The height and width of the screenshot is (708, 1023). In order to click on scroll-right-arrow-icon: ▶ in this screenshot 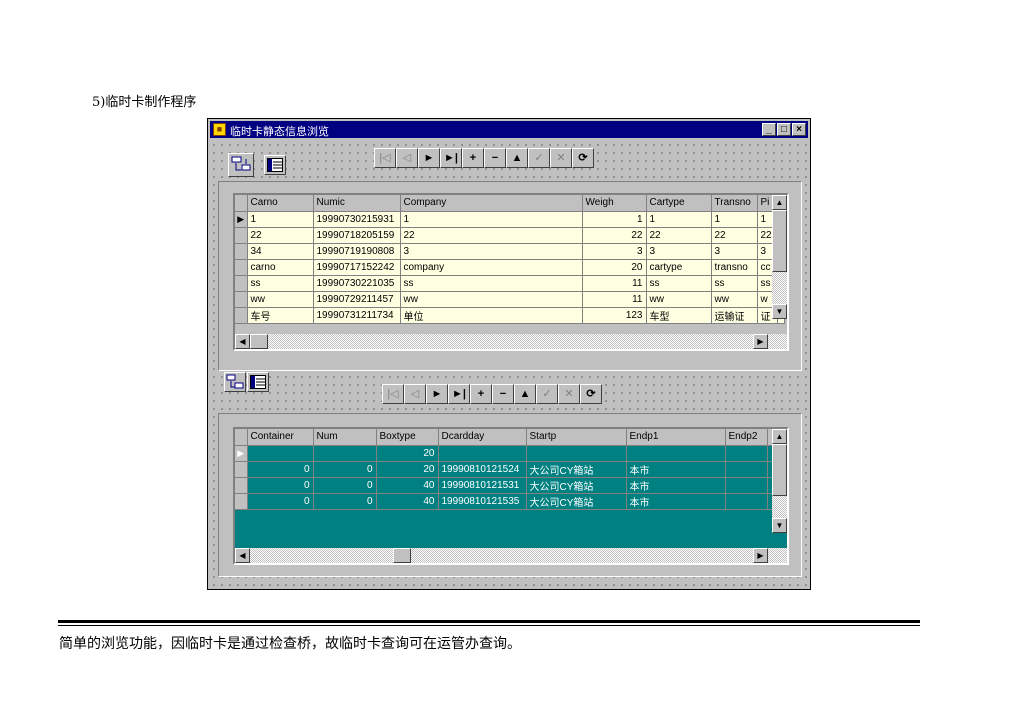, I will do `click(760, 555)`.